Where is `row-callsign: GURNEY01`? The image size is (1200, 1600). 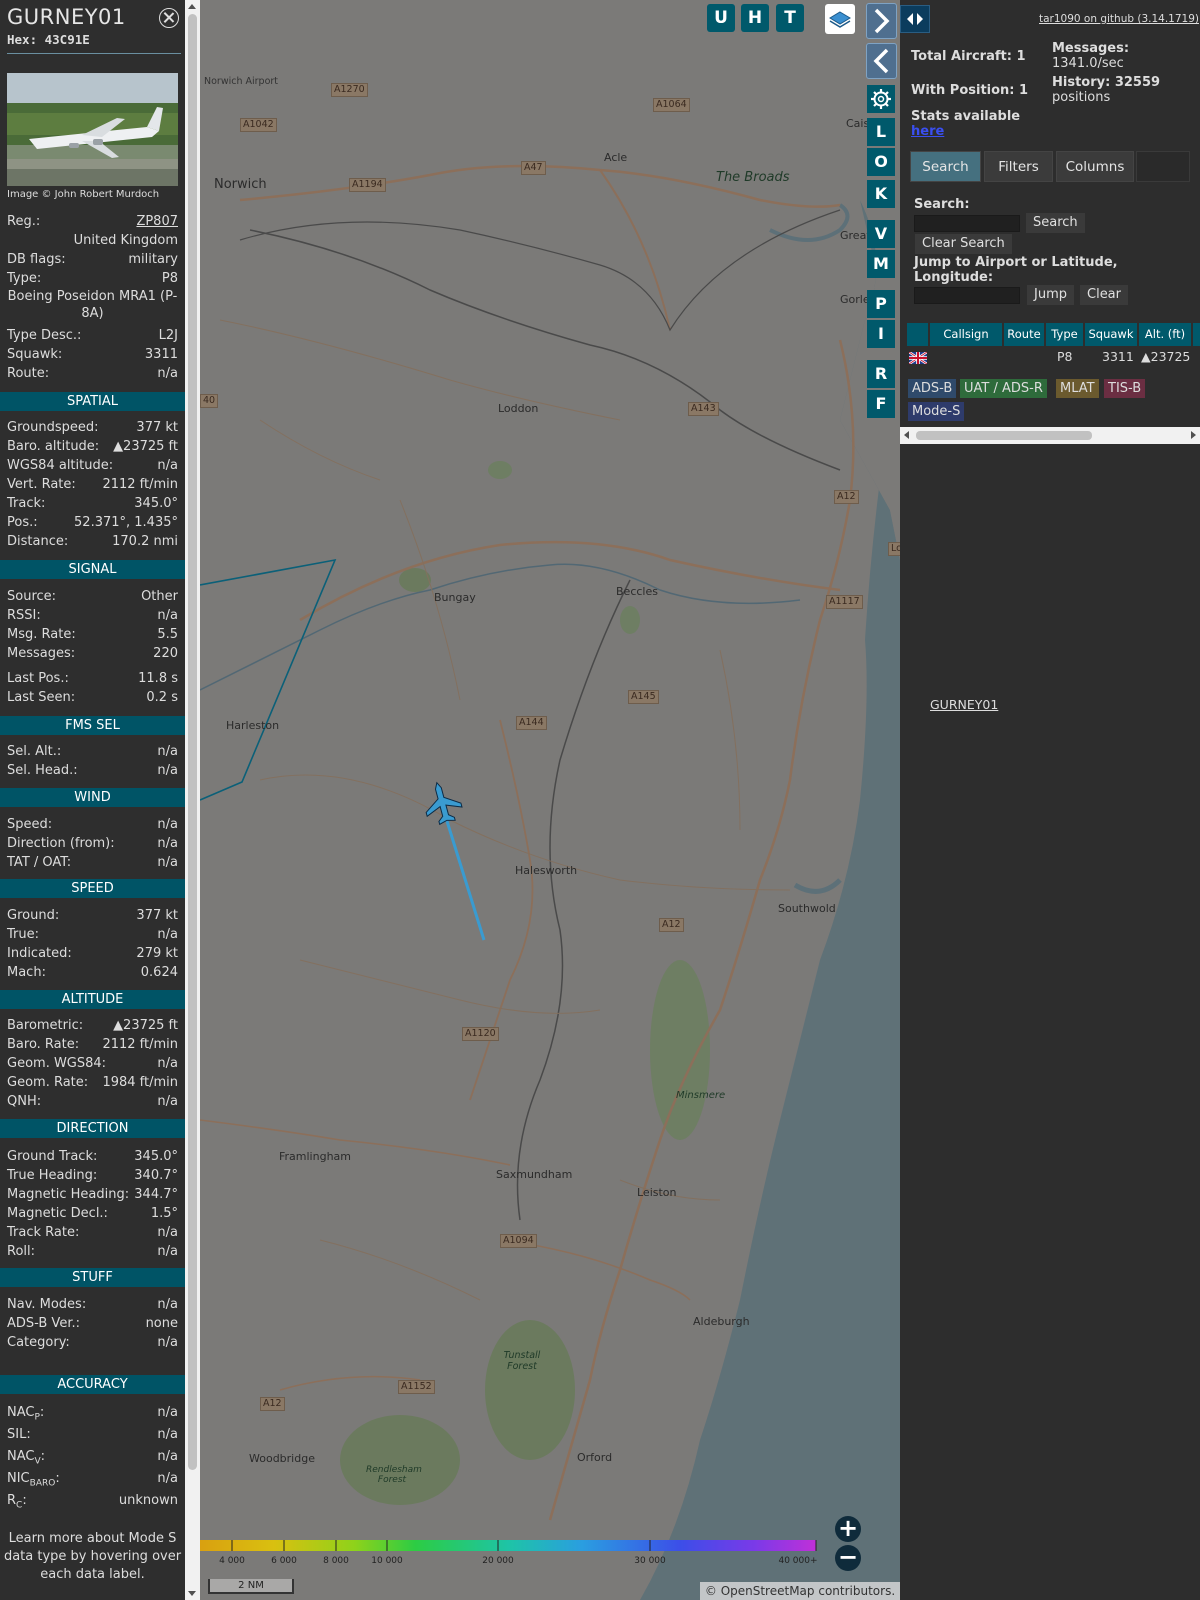 row-callsign: GURNEY01 is located at coordinates (964, 704).